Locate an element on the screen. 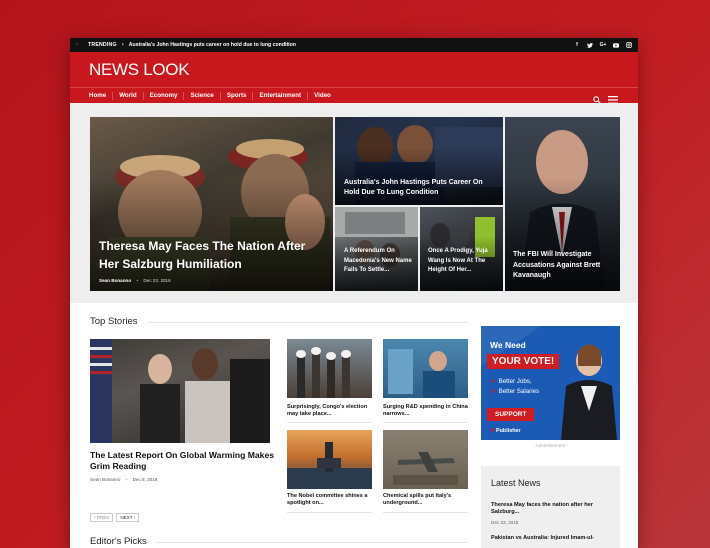  top-stories-divider is located at coordinates (308, 322).